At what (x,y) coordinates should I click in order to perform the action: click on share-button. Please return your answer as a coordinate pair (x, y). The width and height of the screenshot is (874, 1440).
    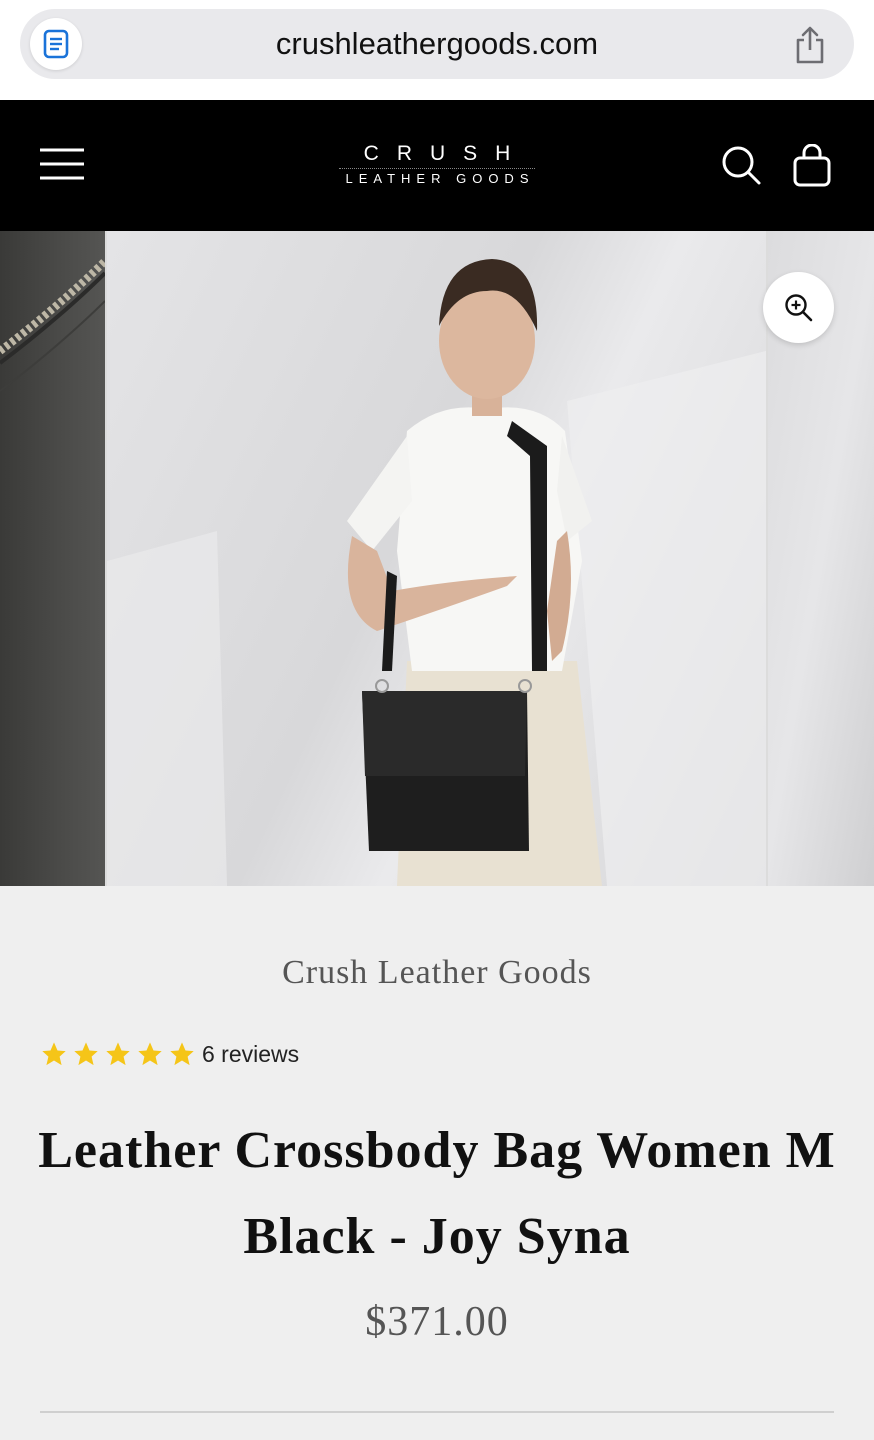
    Looking at the image, I should click on (810, 45).